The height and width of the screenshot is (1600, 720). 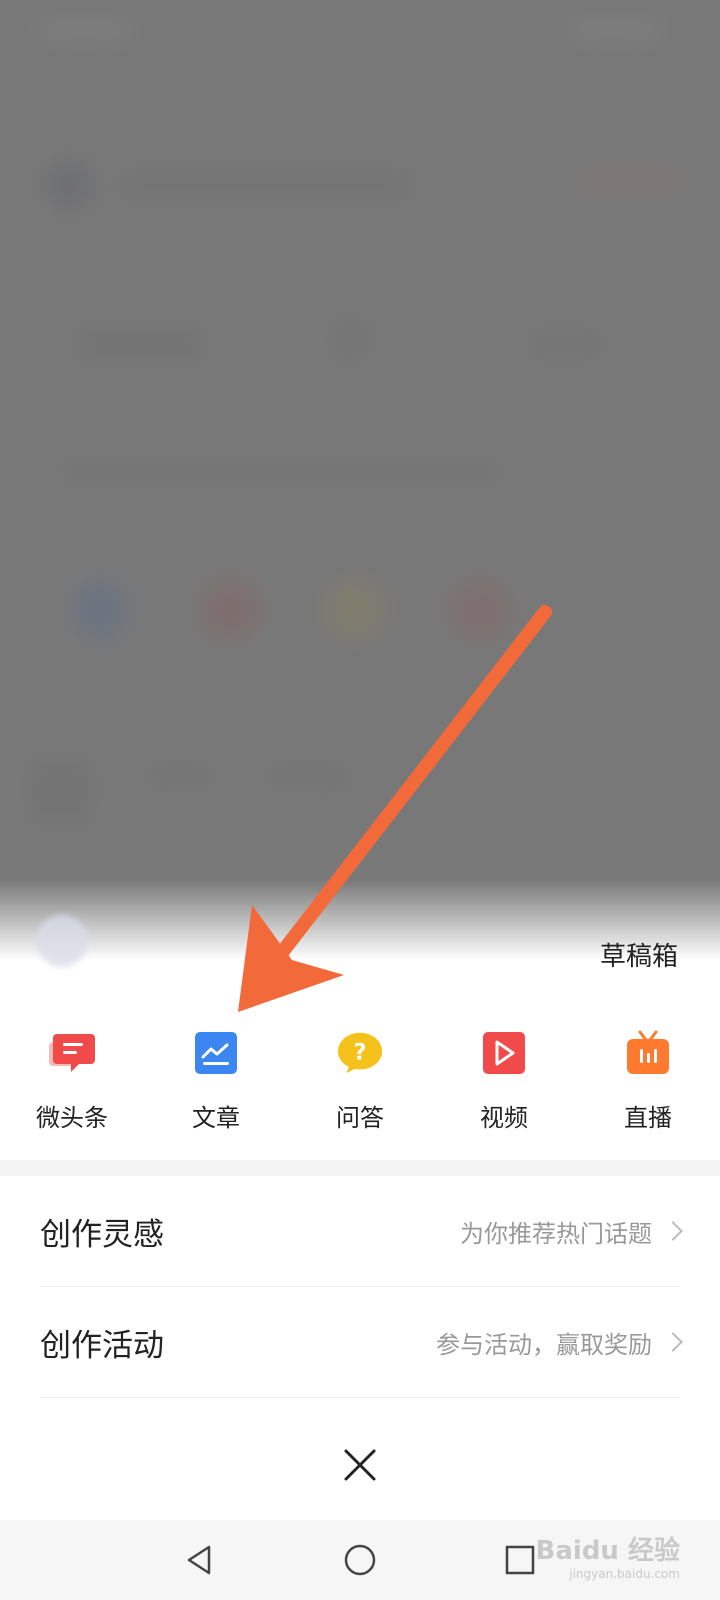 I want to click on home-circle-icon, so click(x=360, y=1560).